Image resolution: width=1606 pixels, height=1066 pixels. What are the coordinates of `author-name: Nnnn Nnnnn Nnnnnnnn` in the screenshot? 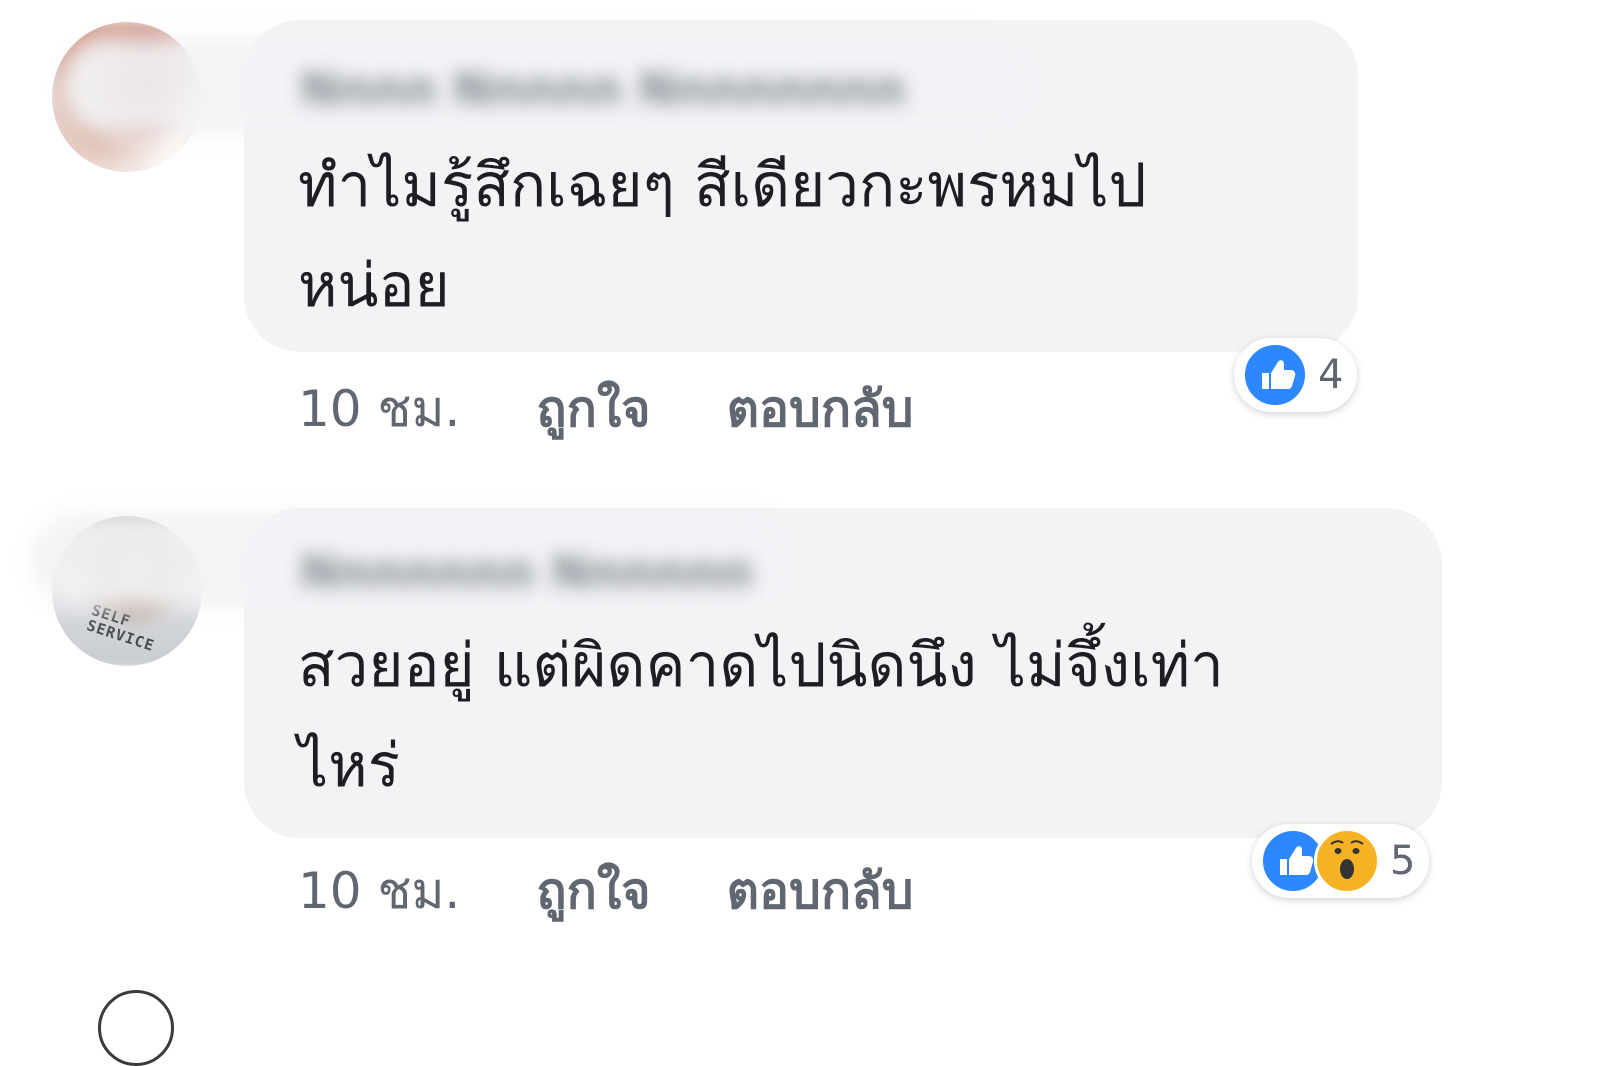 It's located at (603, 89).